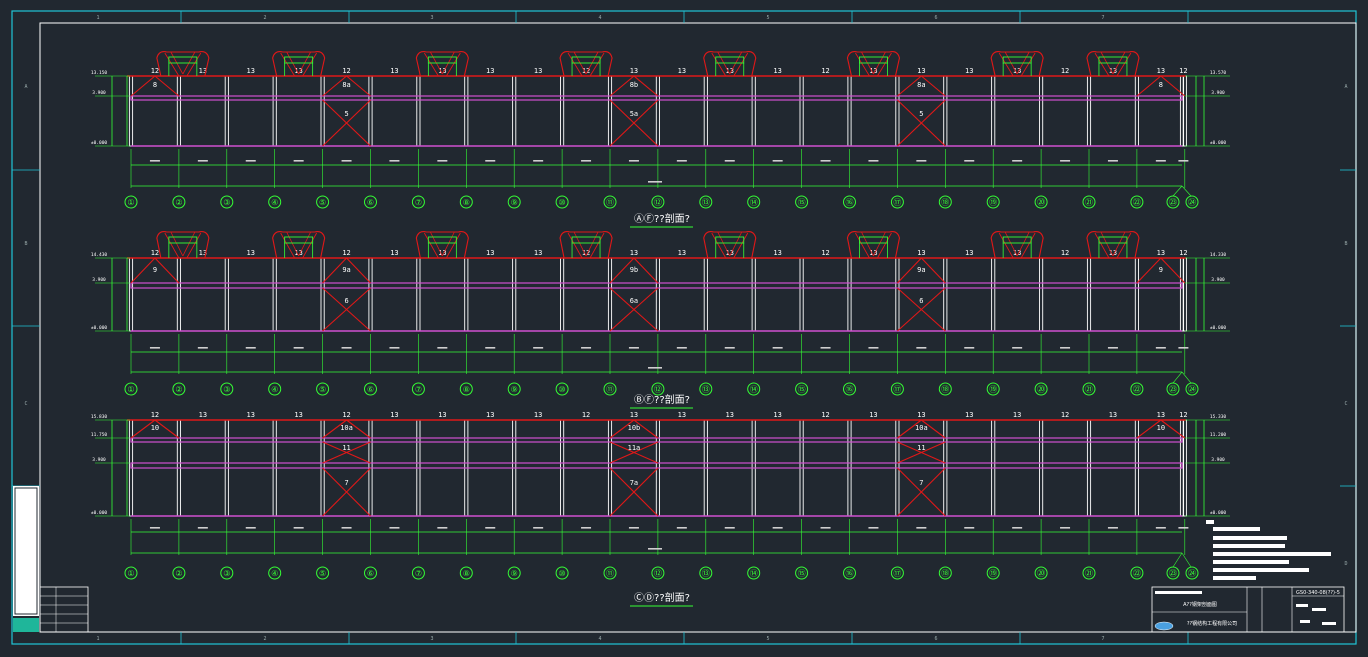 This screenshot has height=657, width=1368. I want to click on brace-label: 7, so click(346, 483).